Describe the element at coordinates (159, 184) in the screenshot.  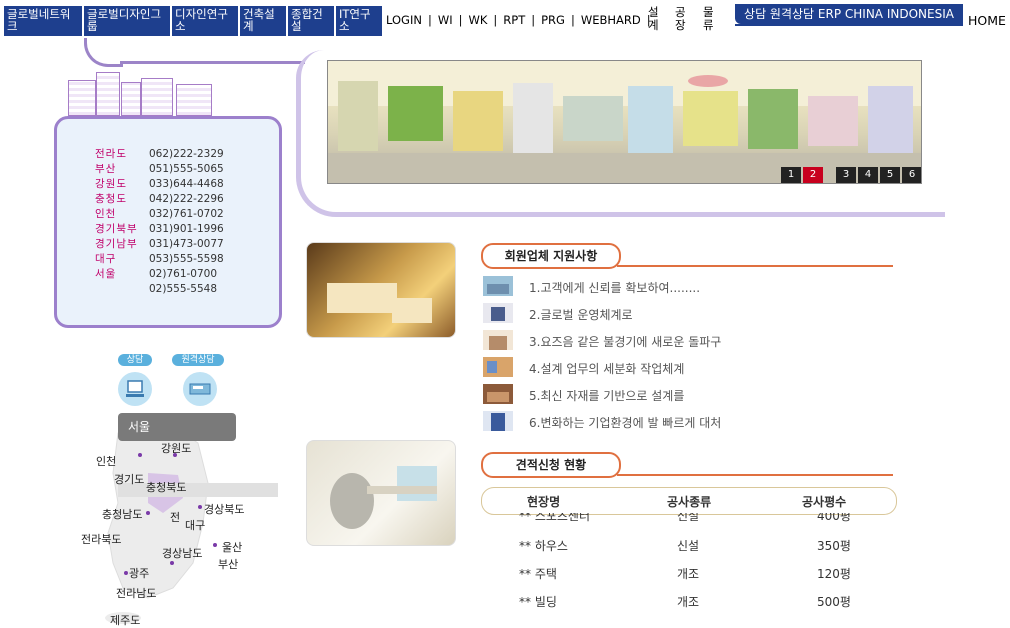
I see `phone-row: 강원도 033)644-4468` at that location.